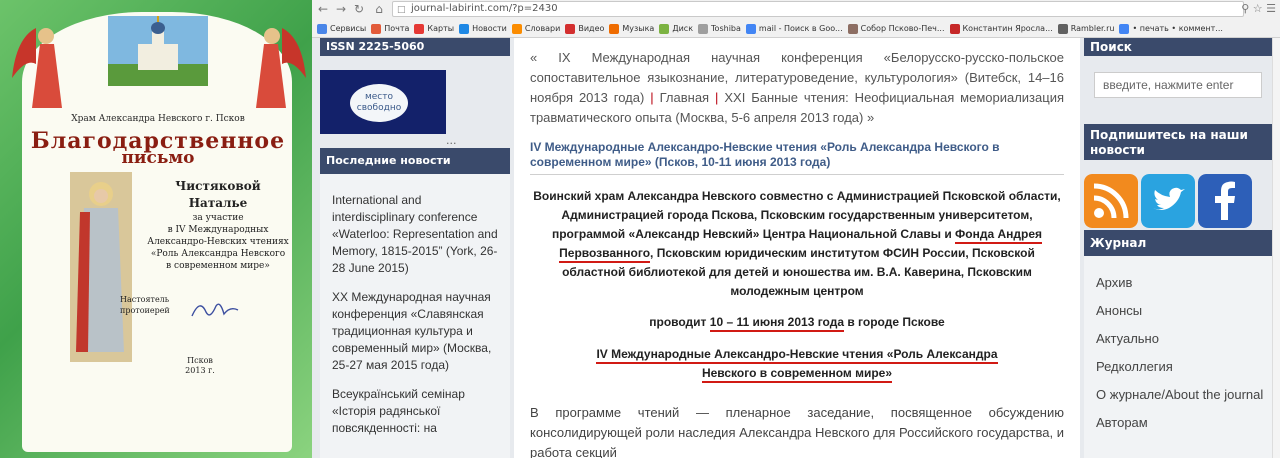 This screenshot has width=1280, height=458. Describe the element at coordinates (158, 51) in the screenshot. I see `church-icon` at that location.